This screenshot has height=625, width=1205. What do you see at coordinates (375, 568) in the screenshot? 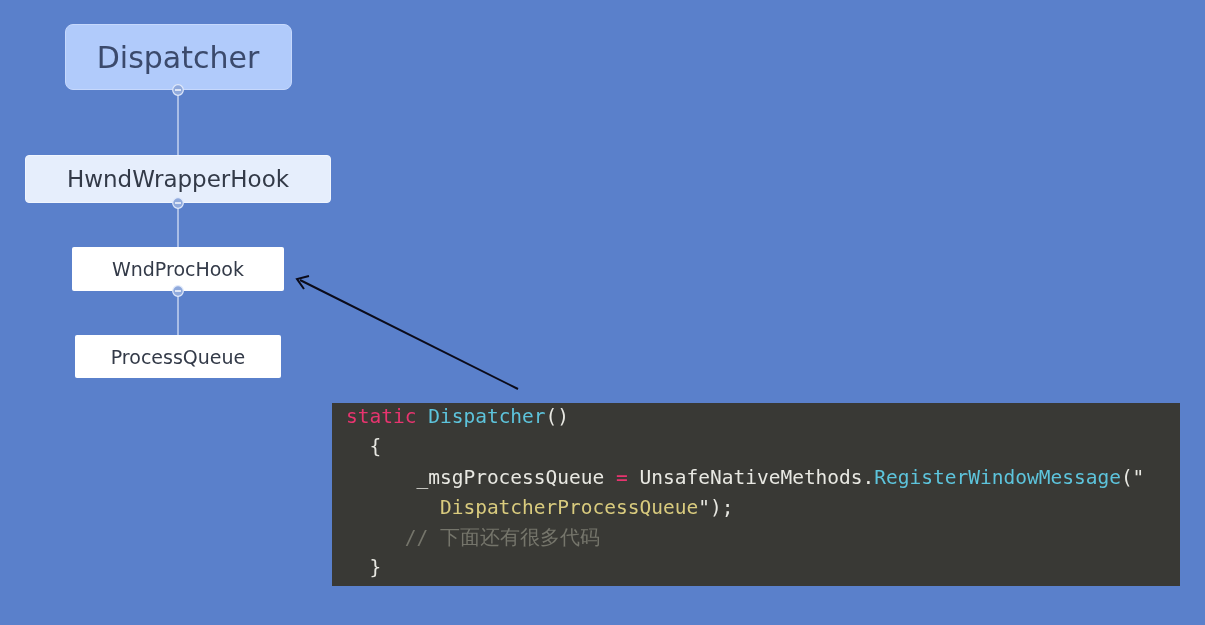
I see `code-line: }` at bounding box center [375, 568].